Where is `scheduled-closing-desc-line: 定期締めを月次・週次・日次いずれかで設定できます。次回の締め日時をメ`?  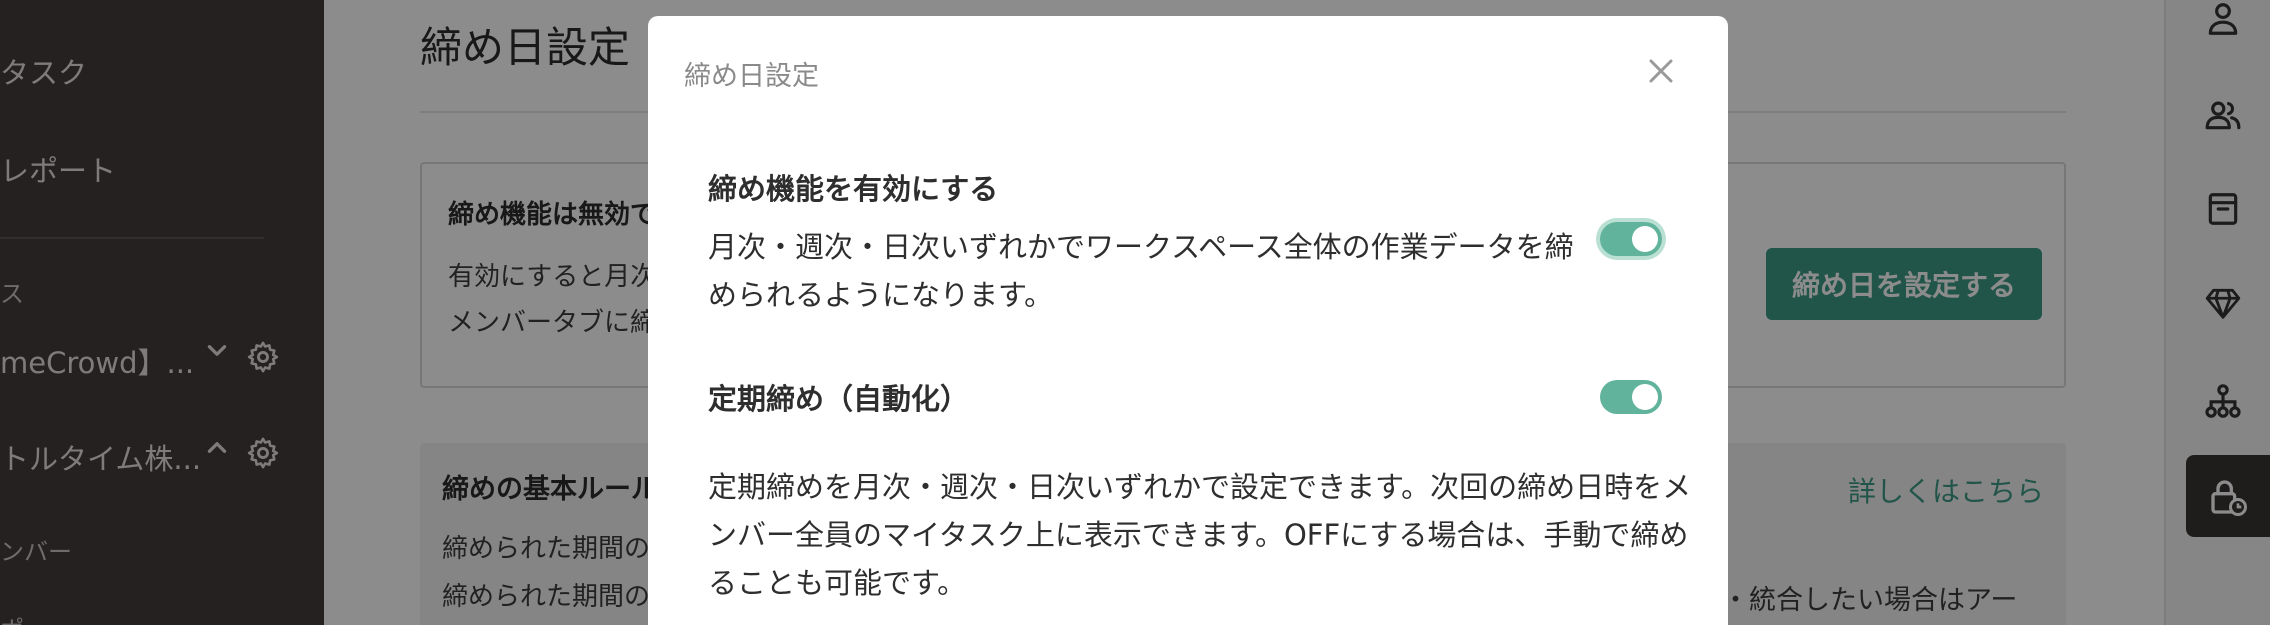
scheduled-closing-desc-line: 定期締めを月次・週次・日次いずれかで設定できます。次回の締め日時をメ is located at coordinates (1200, 487).